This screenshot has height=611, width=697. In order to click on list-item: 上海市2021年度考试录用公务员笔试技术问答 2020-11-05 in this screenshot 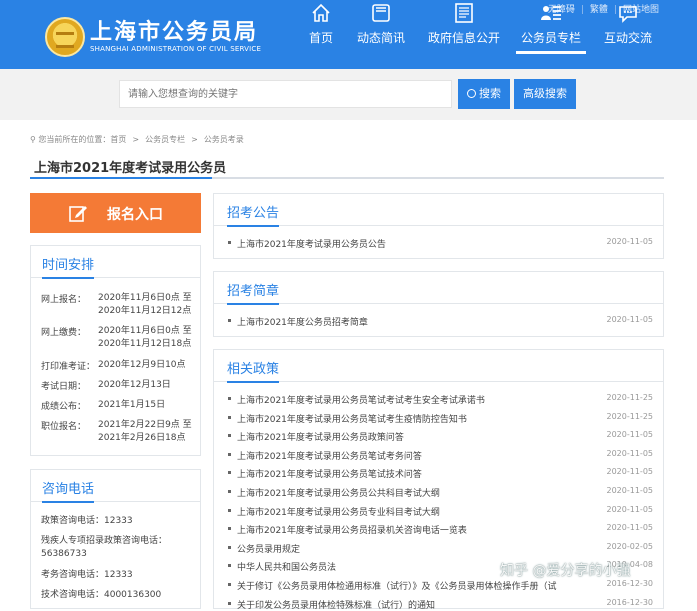, I will do `click(440, 473)`.